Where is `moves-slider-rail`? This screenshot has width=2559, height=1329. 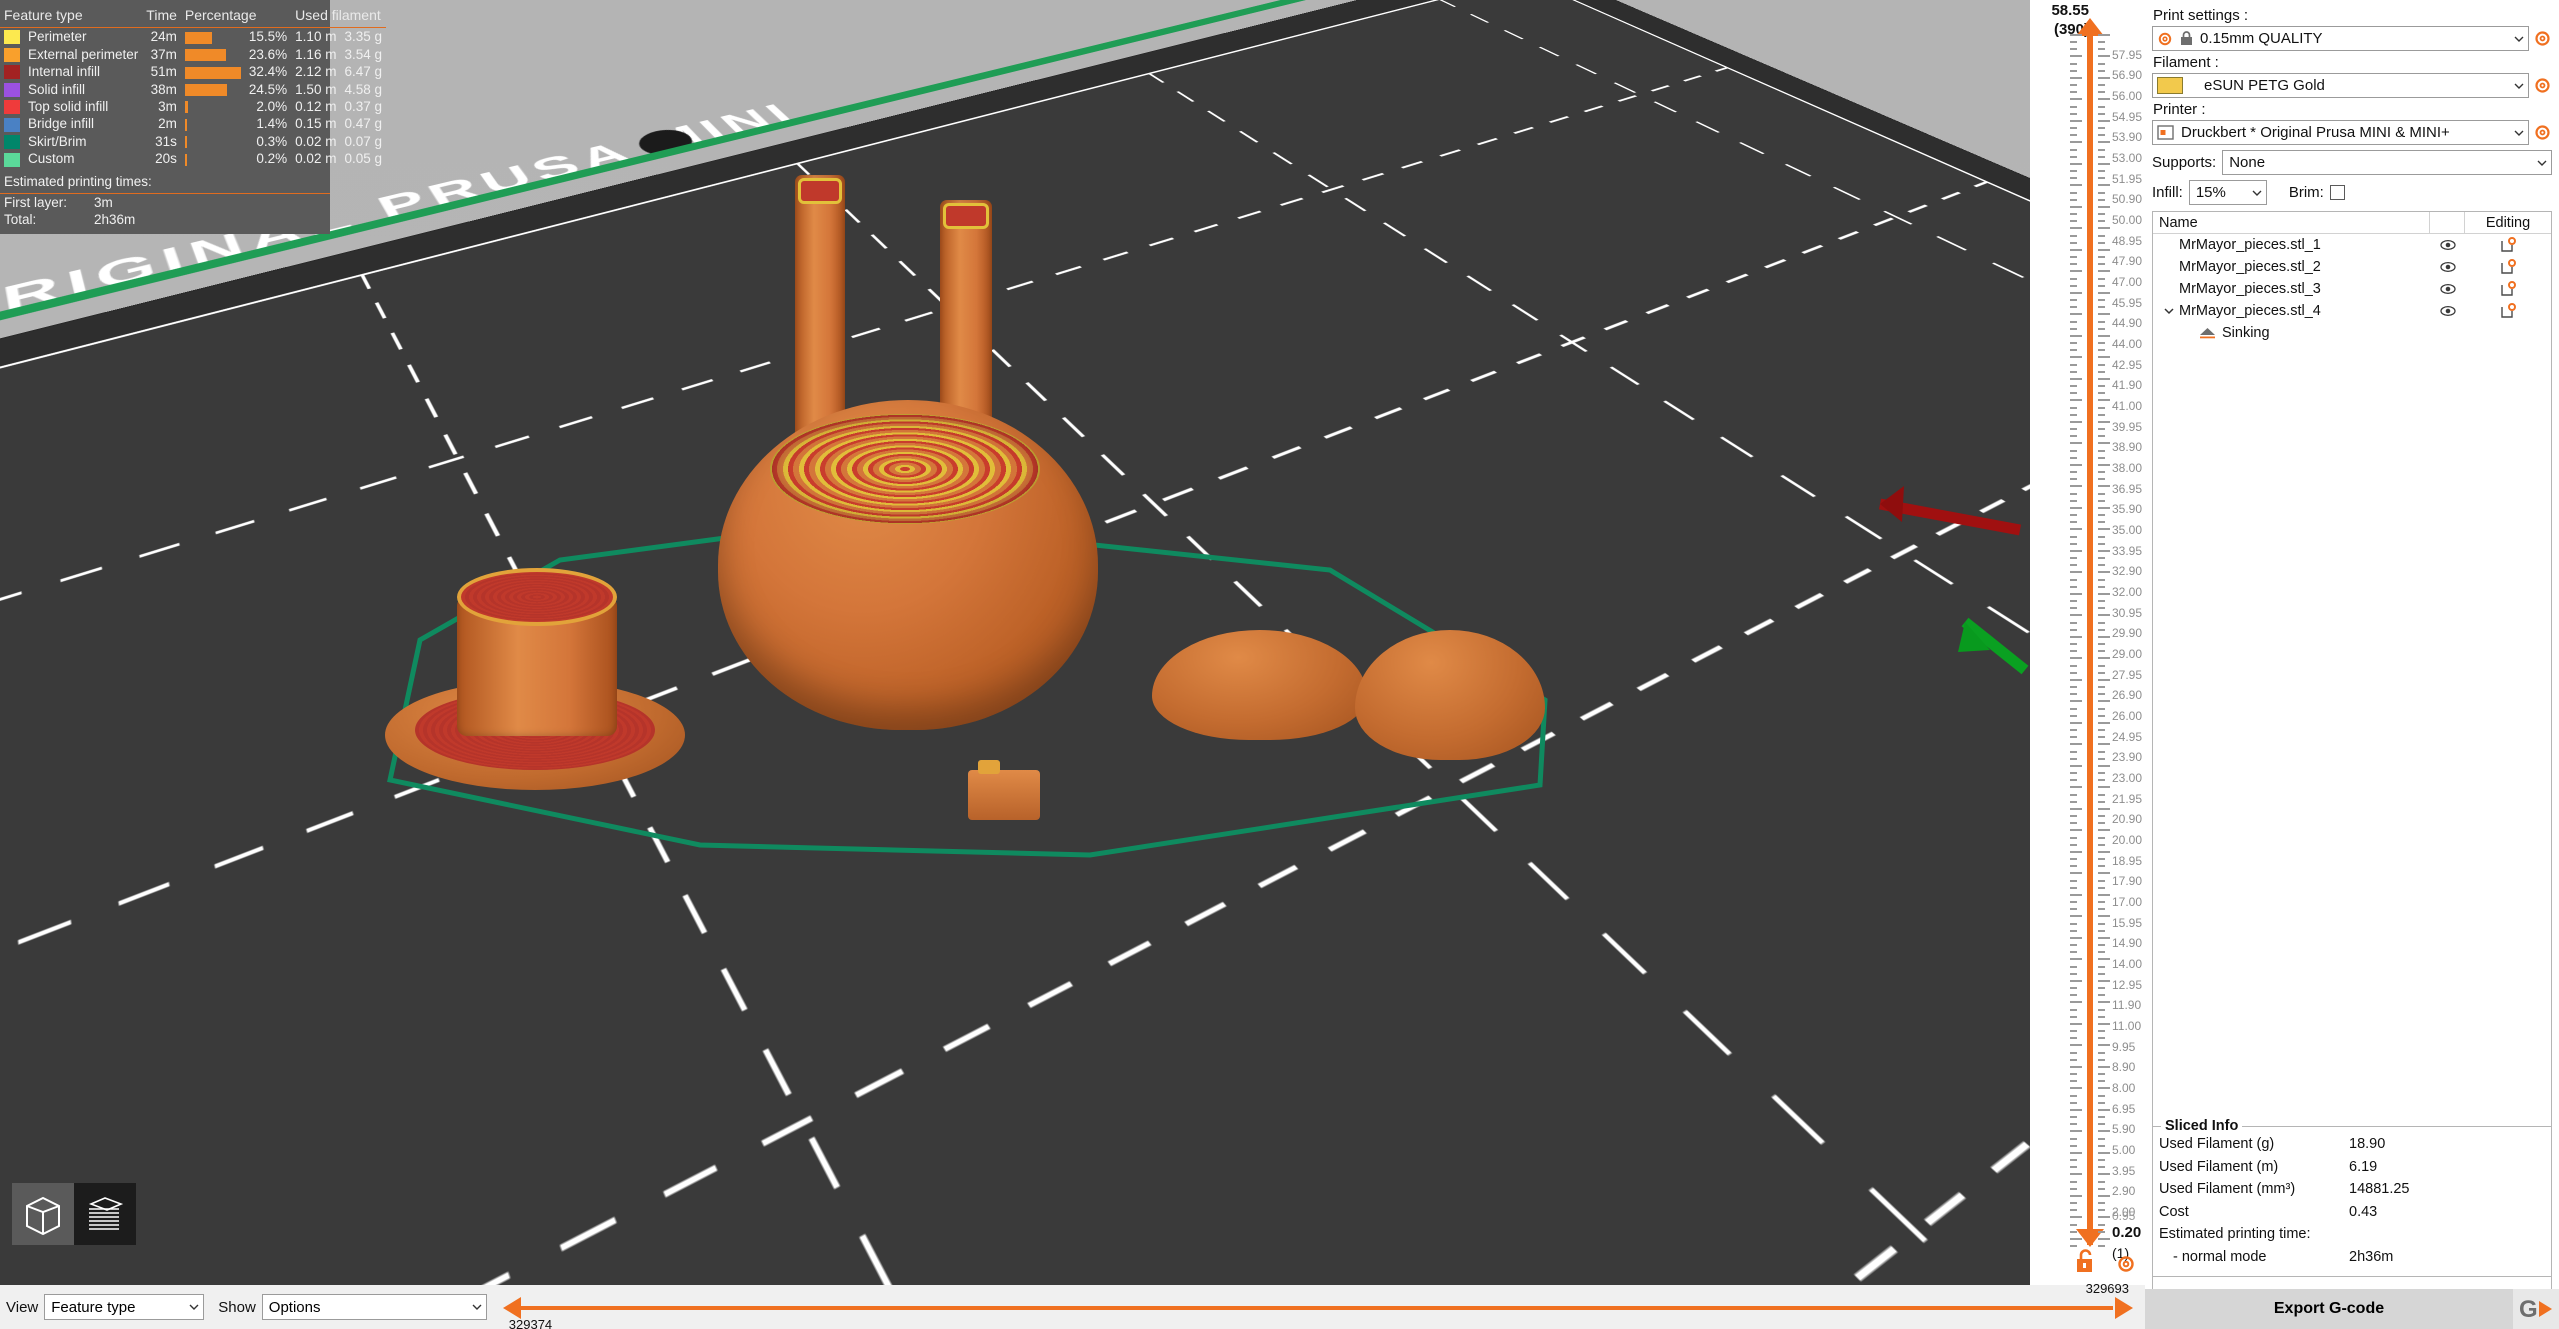
moves-slider-rail is located at coordinates (1316, 1308).